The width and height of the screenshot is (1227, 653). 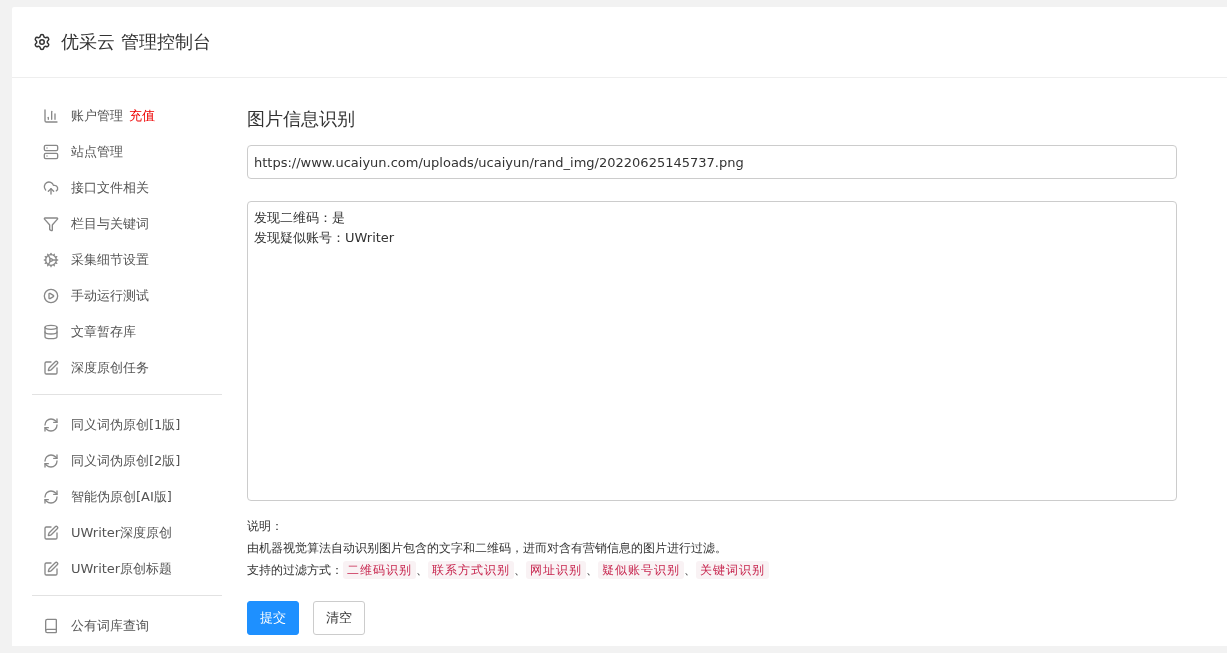 What do you see at coordinates (51, 188) in the screenshot?
I see `cloud-upload-icon` at bounding box center [51, 188].